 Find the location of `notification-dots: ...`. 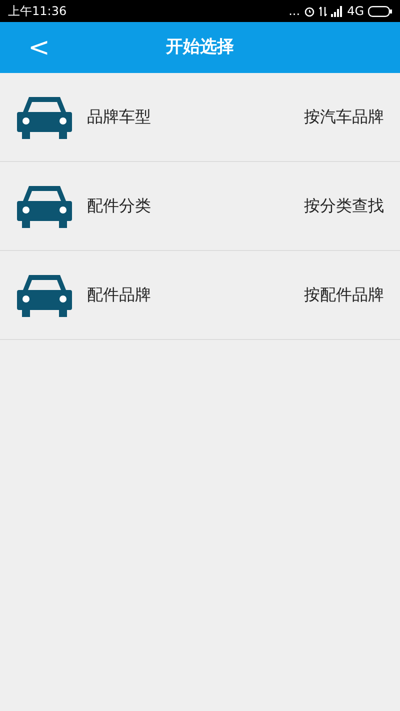

notification-dots: ... is located at coordinates (294, 11).